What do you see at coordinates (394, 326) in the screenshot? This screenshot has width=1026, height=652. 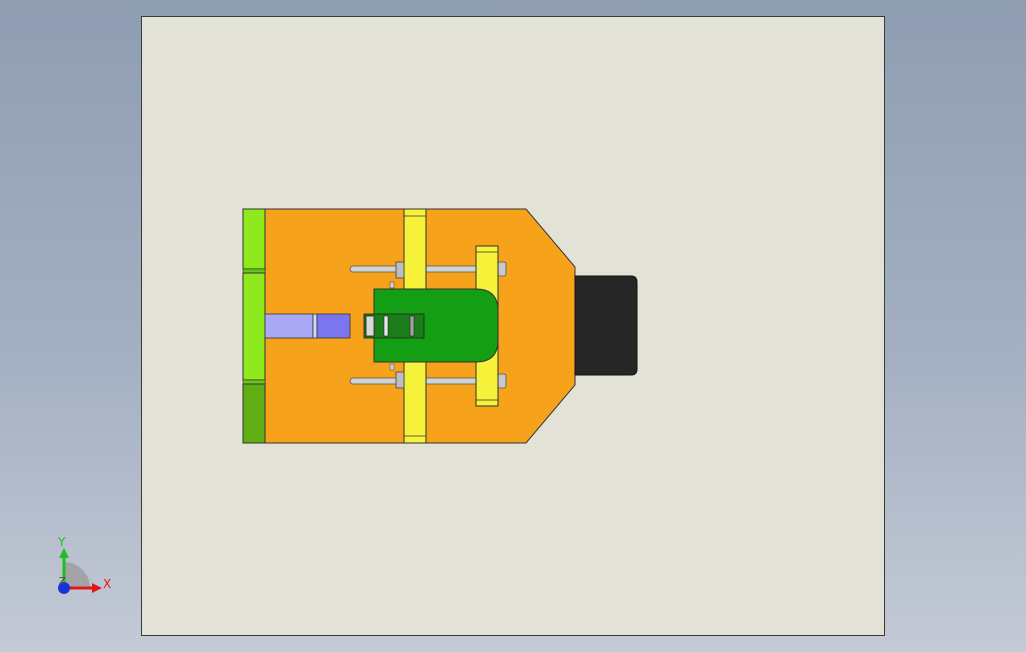 I see `die-slot` at bounding box center [394, 326].